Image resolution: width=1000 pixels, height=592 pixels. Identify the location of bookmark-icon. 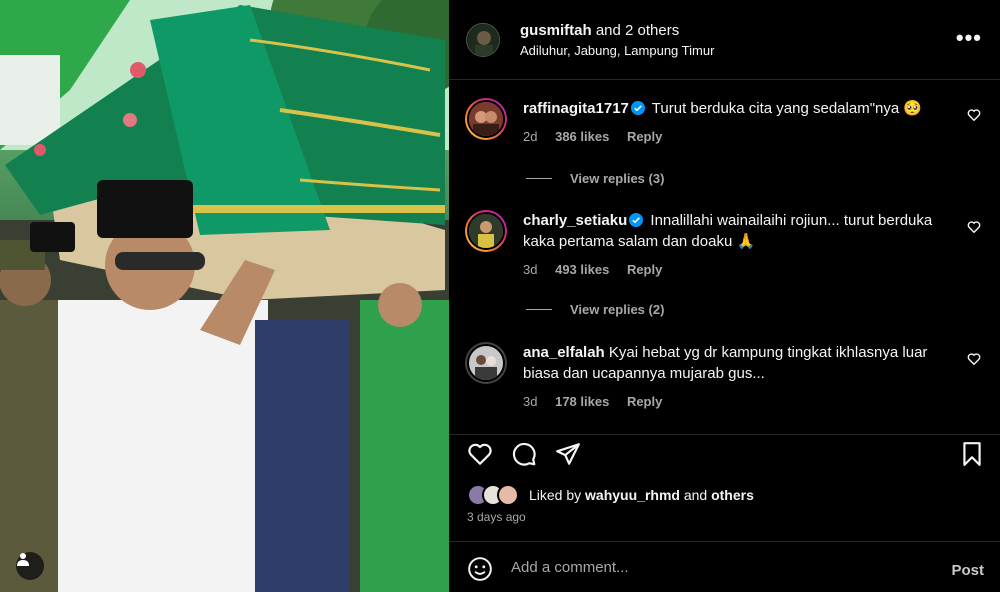
(972, 454).